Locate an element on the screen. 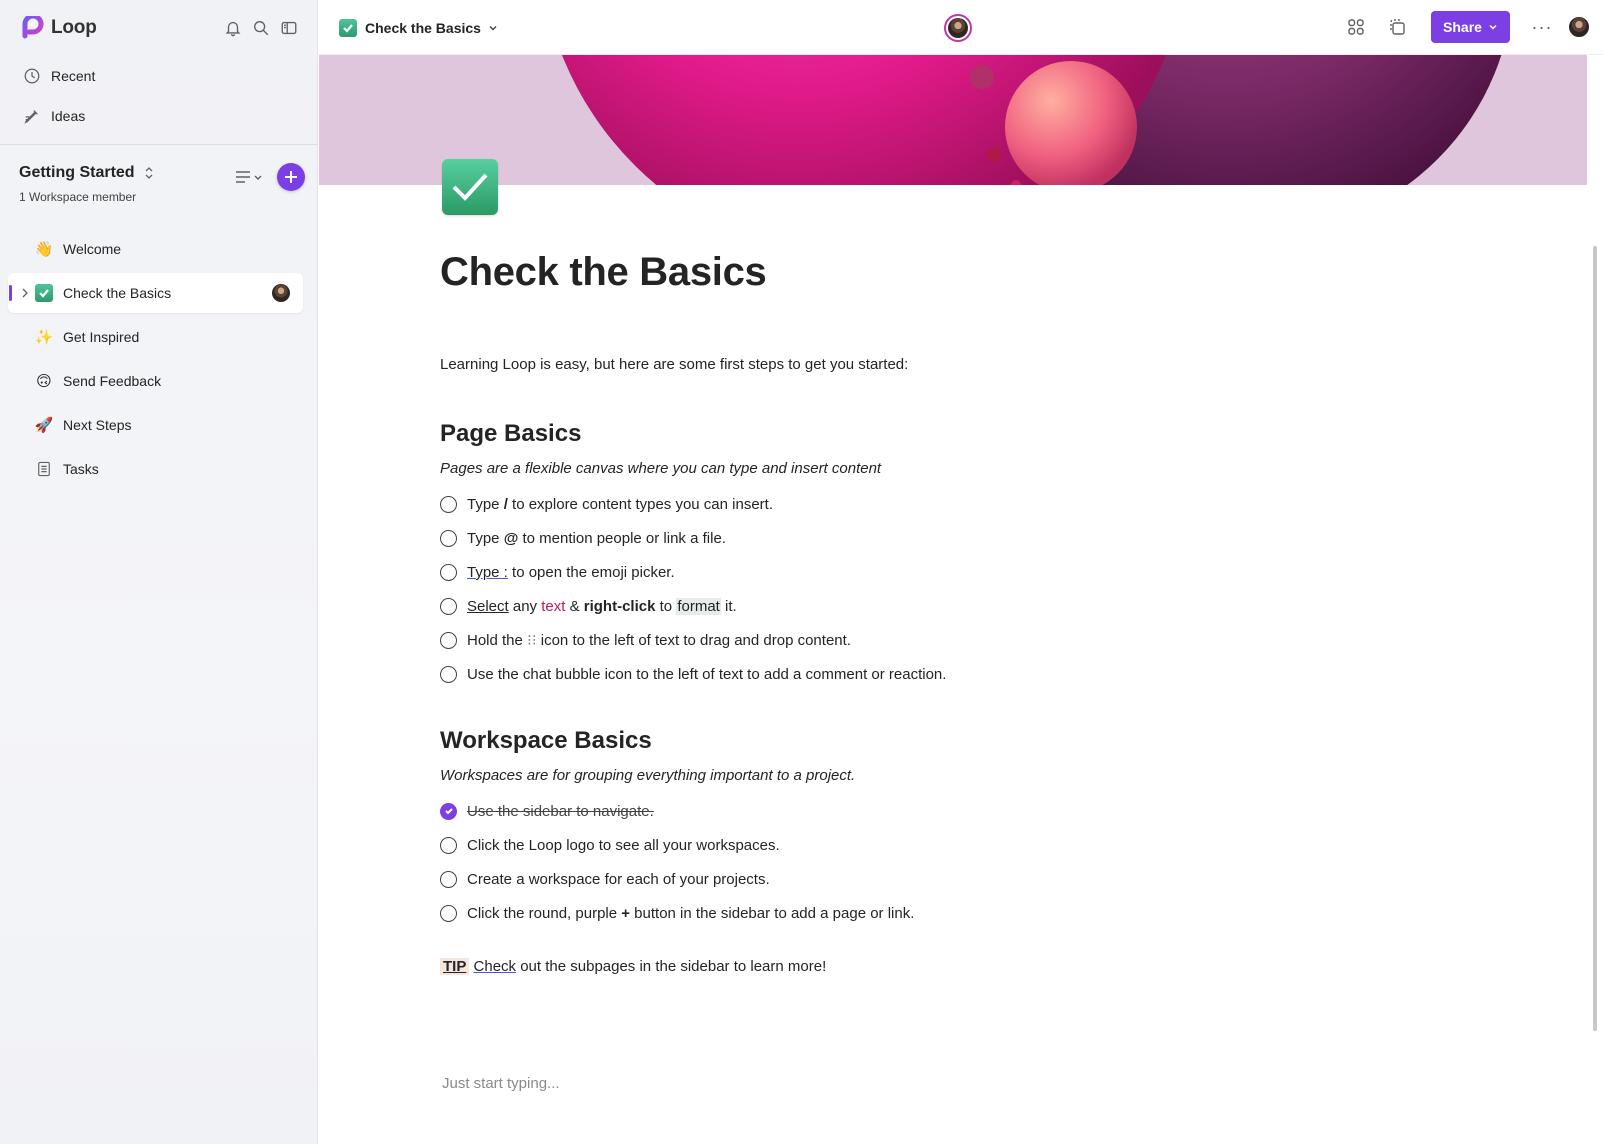 The width and height of the screenshot is (1604, 1144). task-item: Use the sidebar to navigate. is located at coordinates (547, 811).